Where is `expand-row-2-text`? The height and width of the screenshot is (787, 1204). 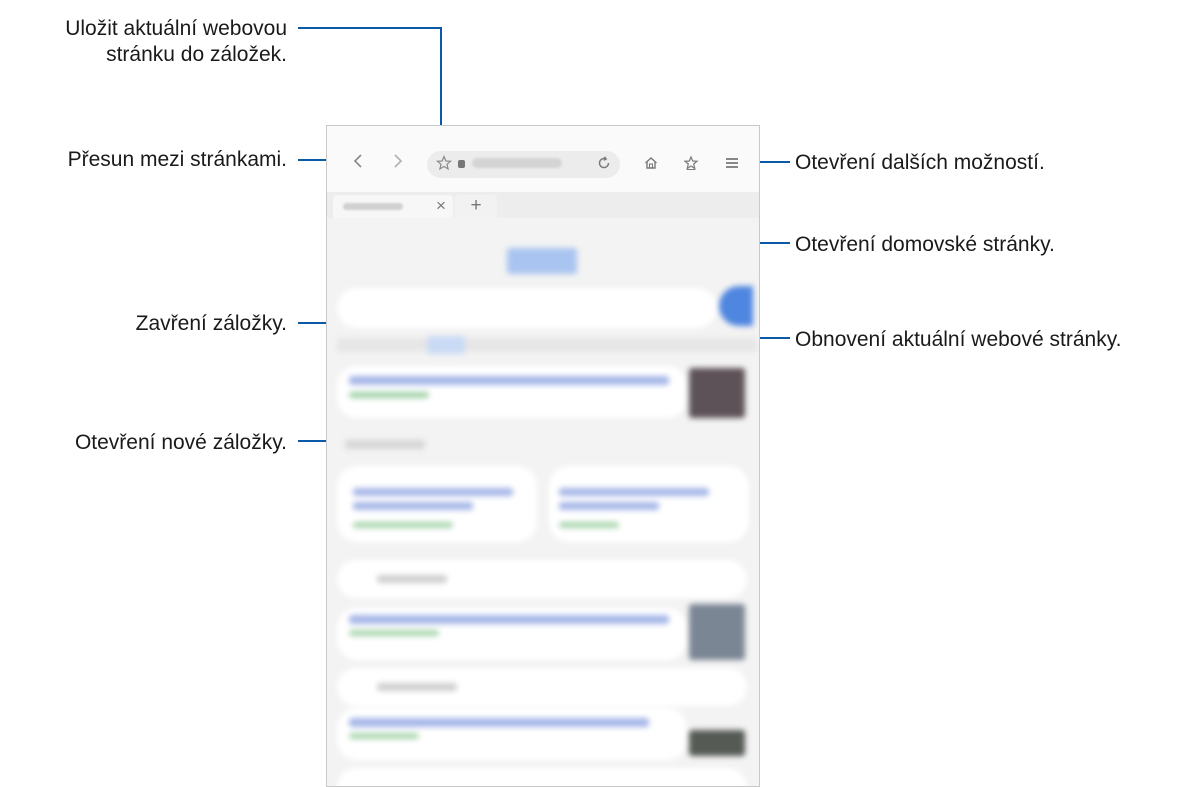 expand-row-2-text is located at coordinates (417, 687).